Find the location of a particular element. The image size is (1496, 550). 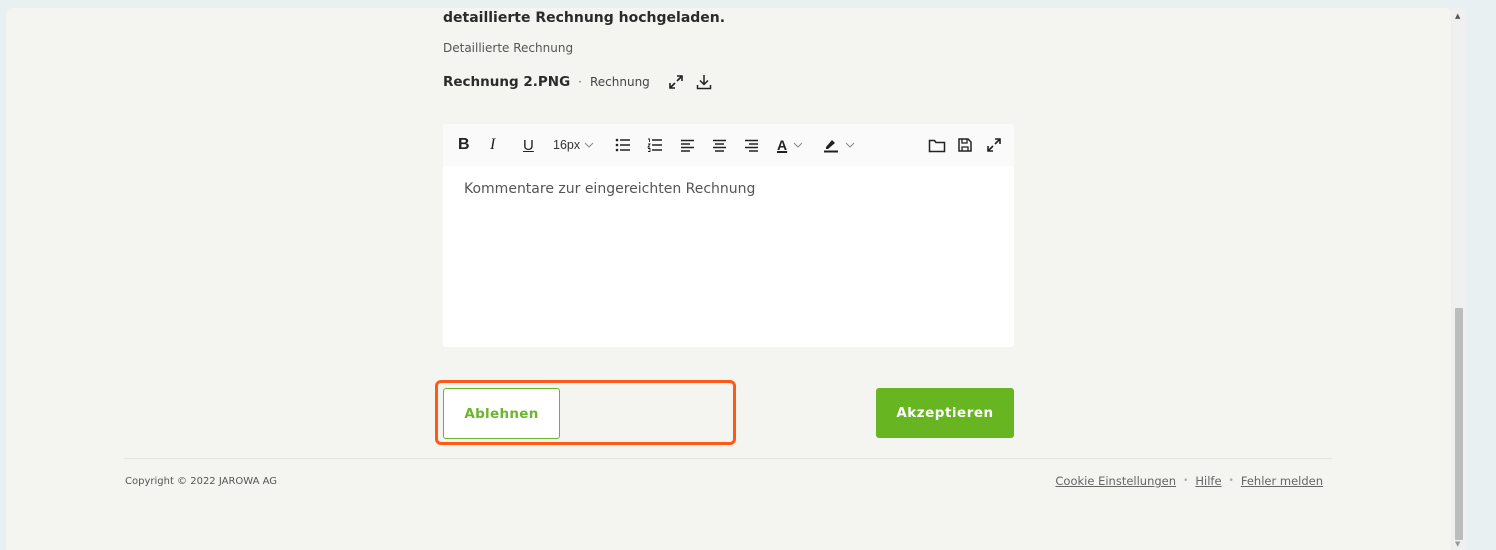

scroll-down-arrow-icon: ▼ is located at coordinates (1457, 544).